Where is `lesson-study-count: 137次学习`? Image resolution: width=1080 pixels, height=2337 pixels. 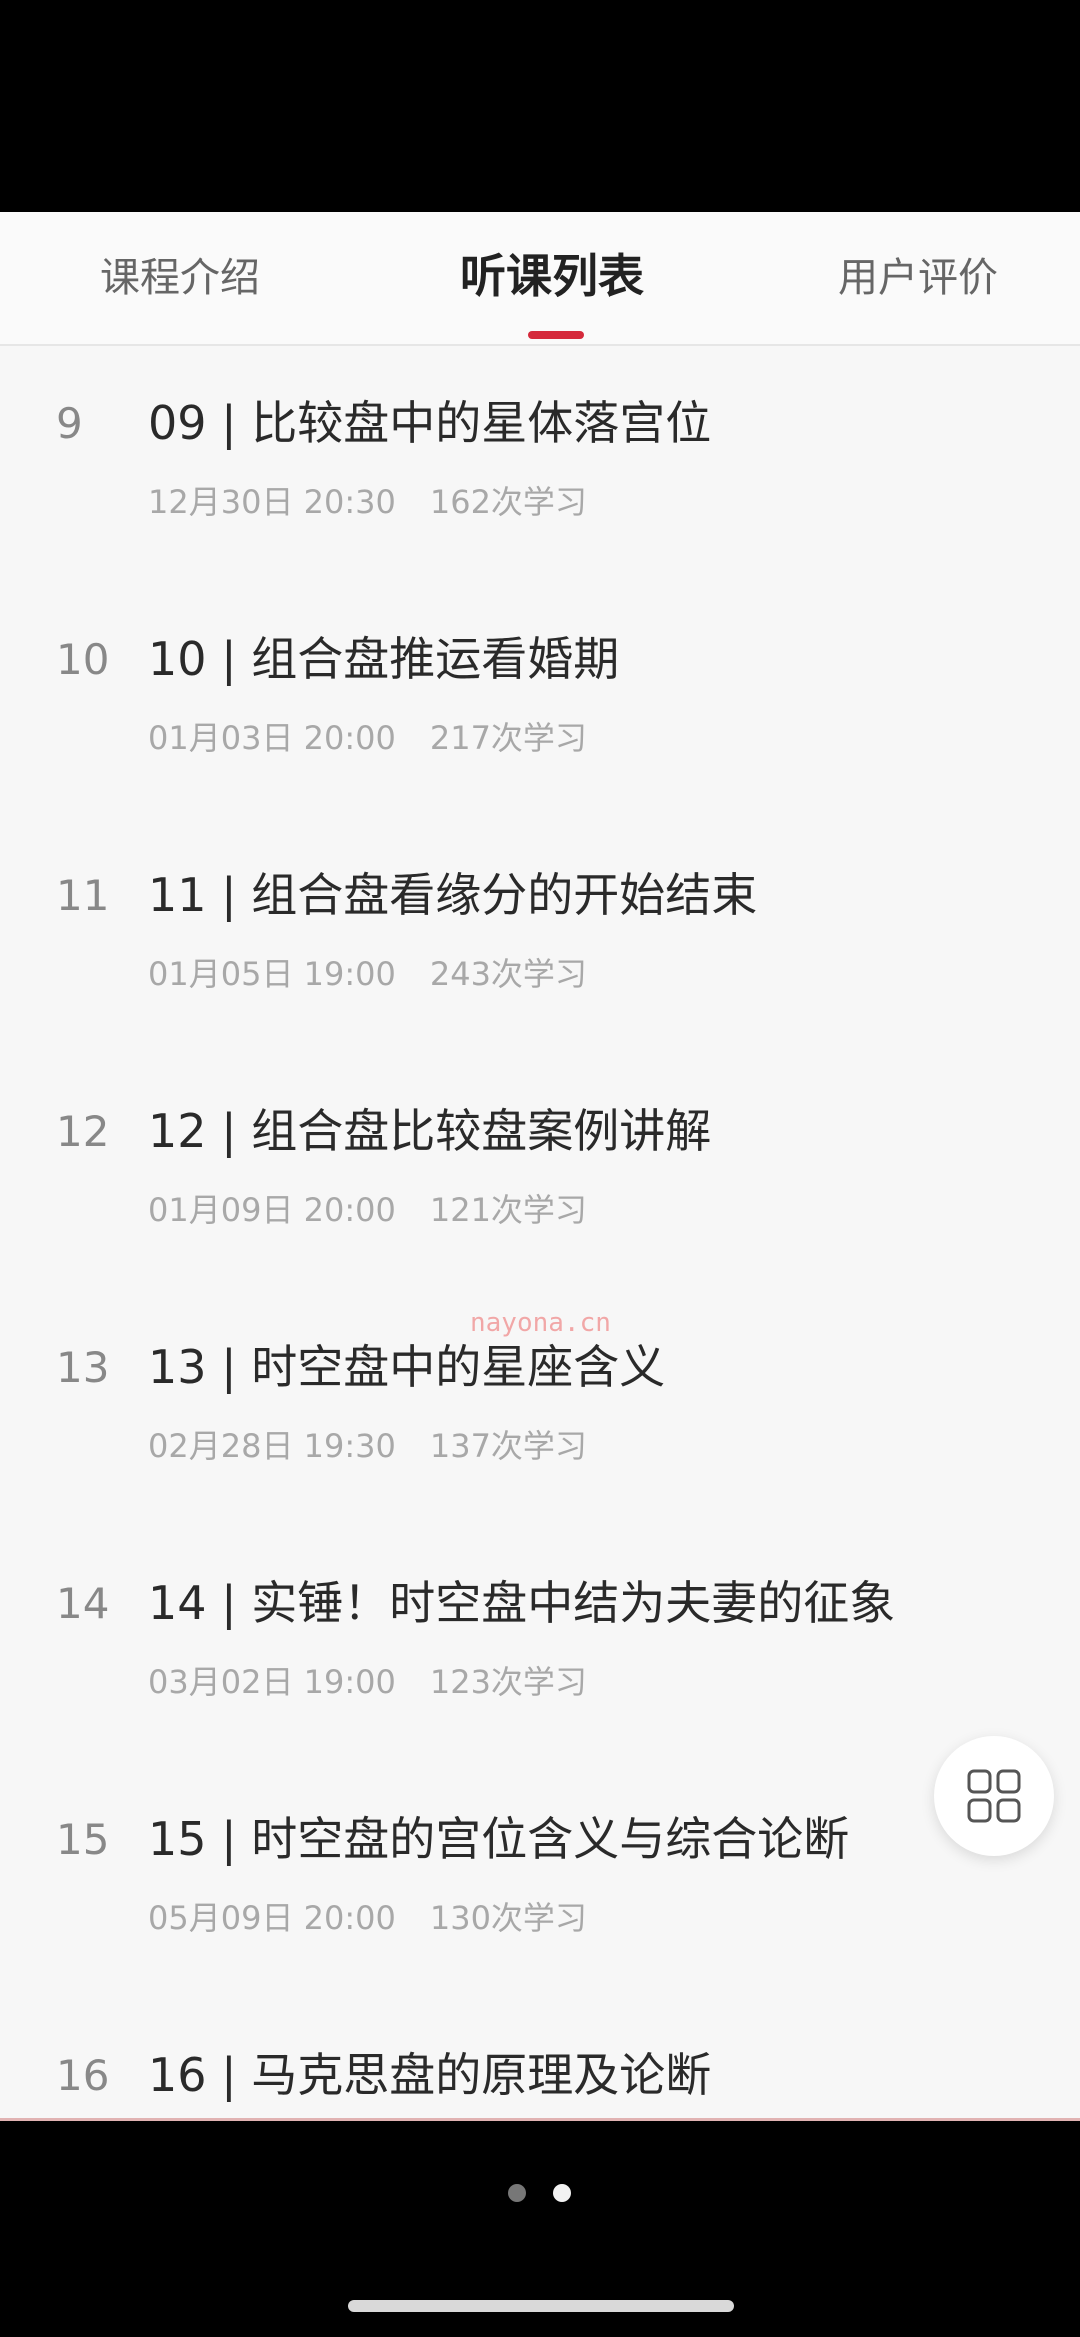 lesson-study-count: 137次学习 is located at coordinates (508, 1446).